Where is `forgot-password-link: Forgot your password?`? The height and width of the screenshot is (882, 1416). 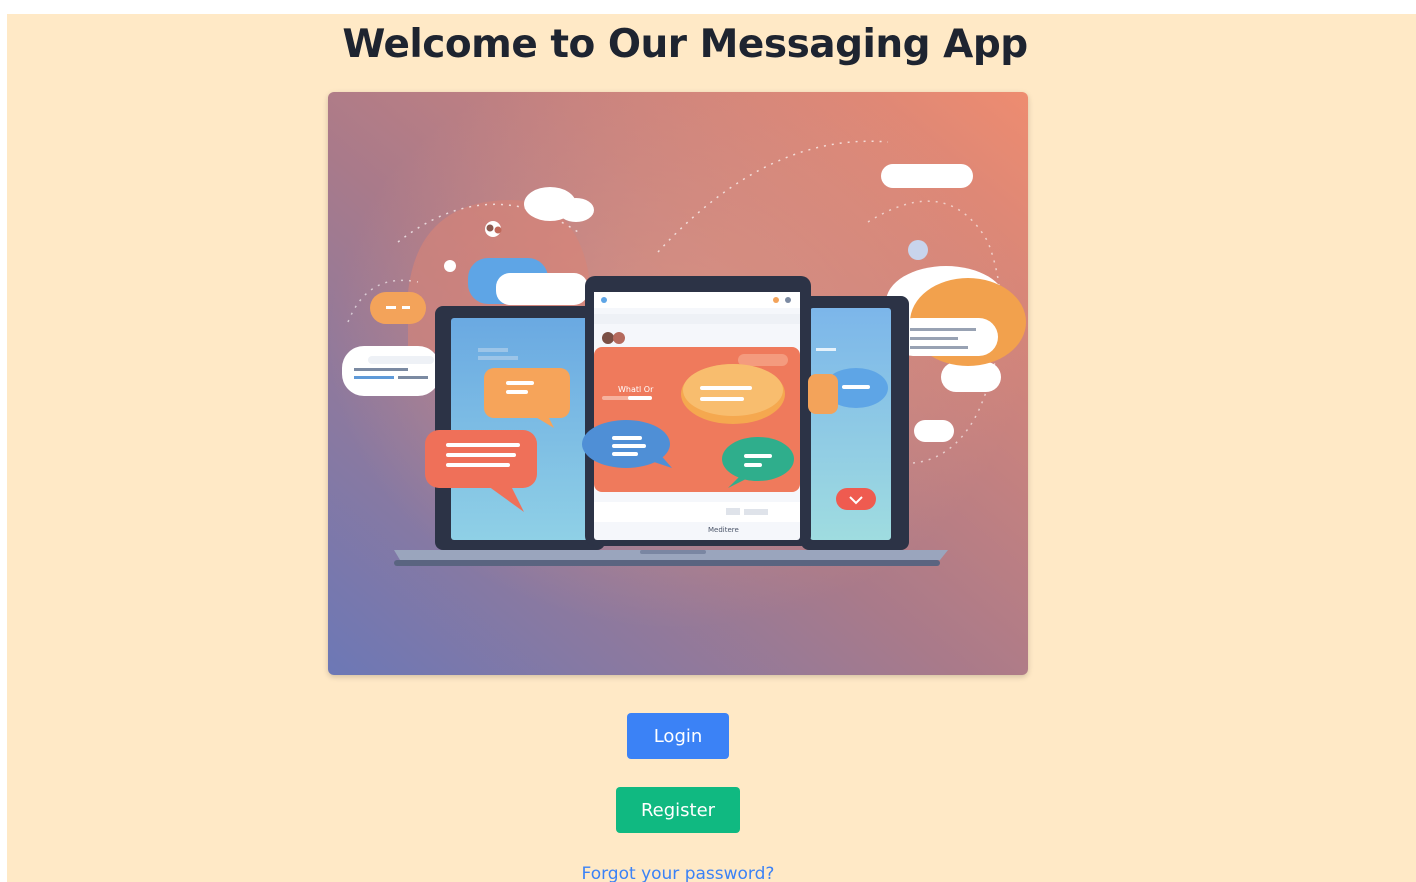 forgot-password-link: Forgot your password? is located at coordinates (678, 873).